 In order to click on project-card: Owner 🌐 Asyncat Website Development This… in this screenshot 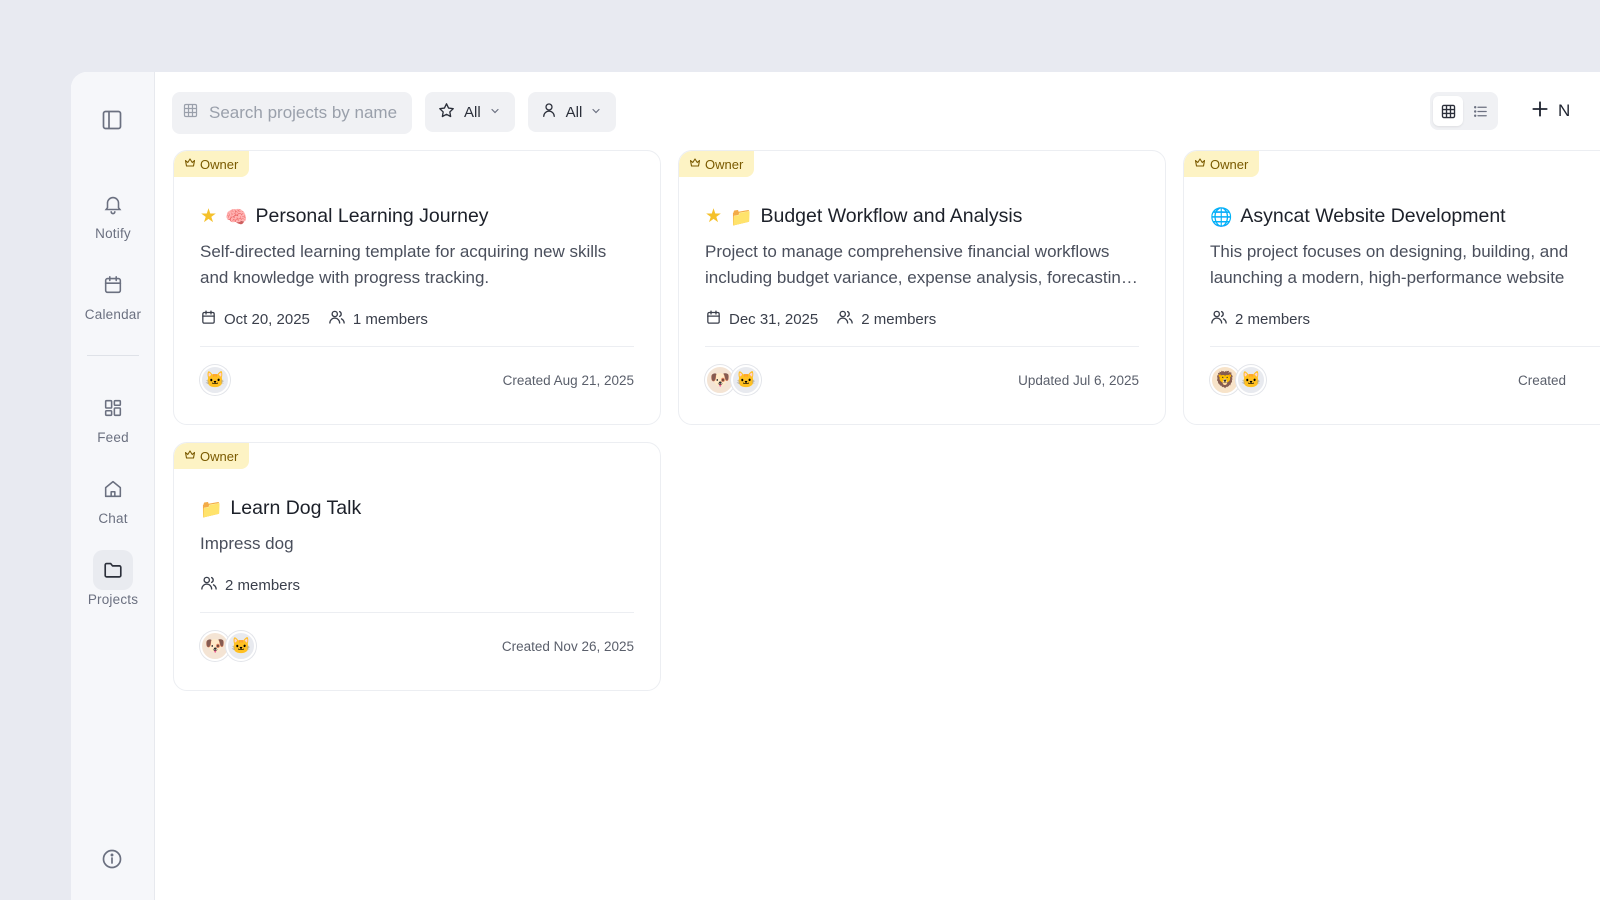, I will do `click(1391, 287)`.